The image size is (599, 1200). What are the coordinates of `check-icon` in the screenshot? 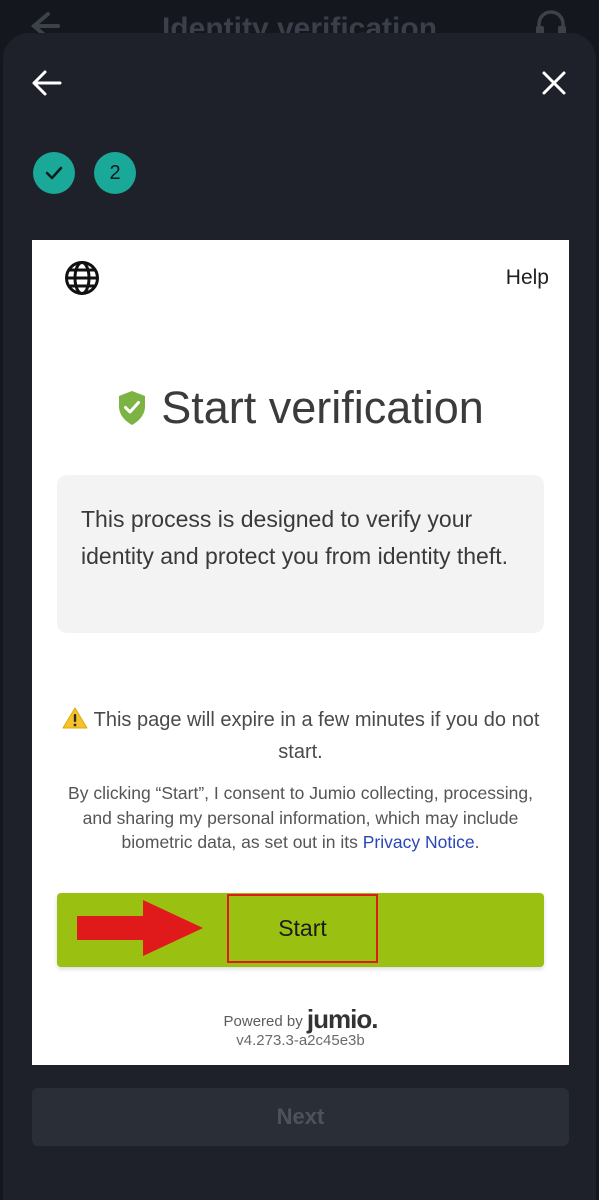 It's located at (54, 173).